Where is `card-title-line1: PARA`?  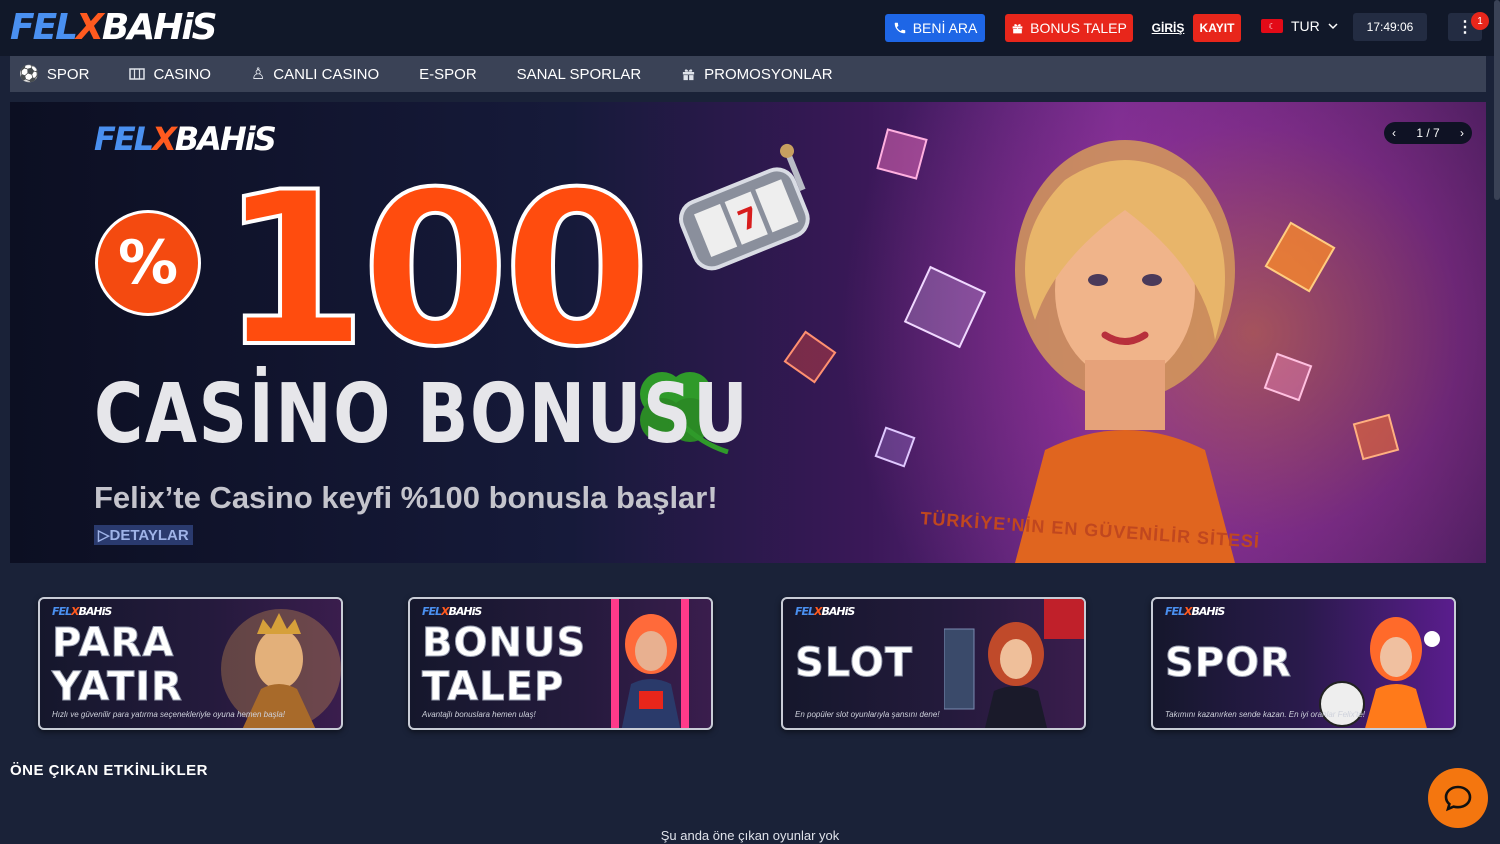
card-title-line1: PARA is located at coordinates (113, 643).